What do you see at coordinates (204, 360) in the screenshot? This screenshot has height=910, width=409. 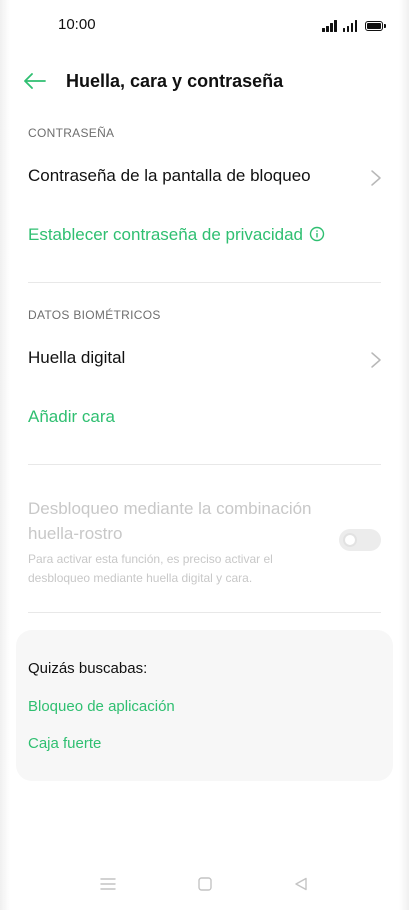 I see `fingerprint-item: Huella digital` at bounding box center [204, 360].